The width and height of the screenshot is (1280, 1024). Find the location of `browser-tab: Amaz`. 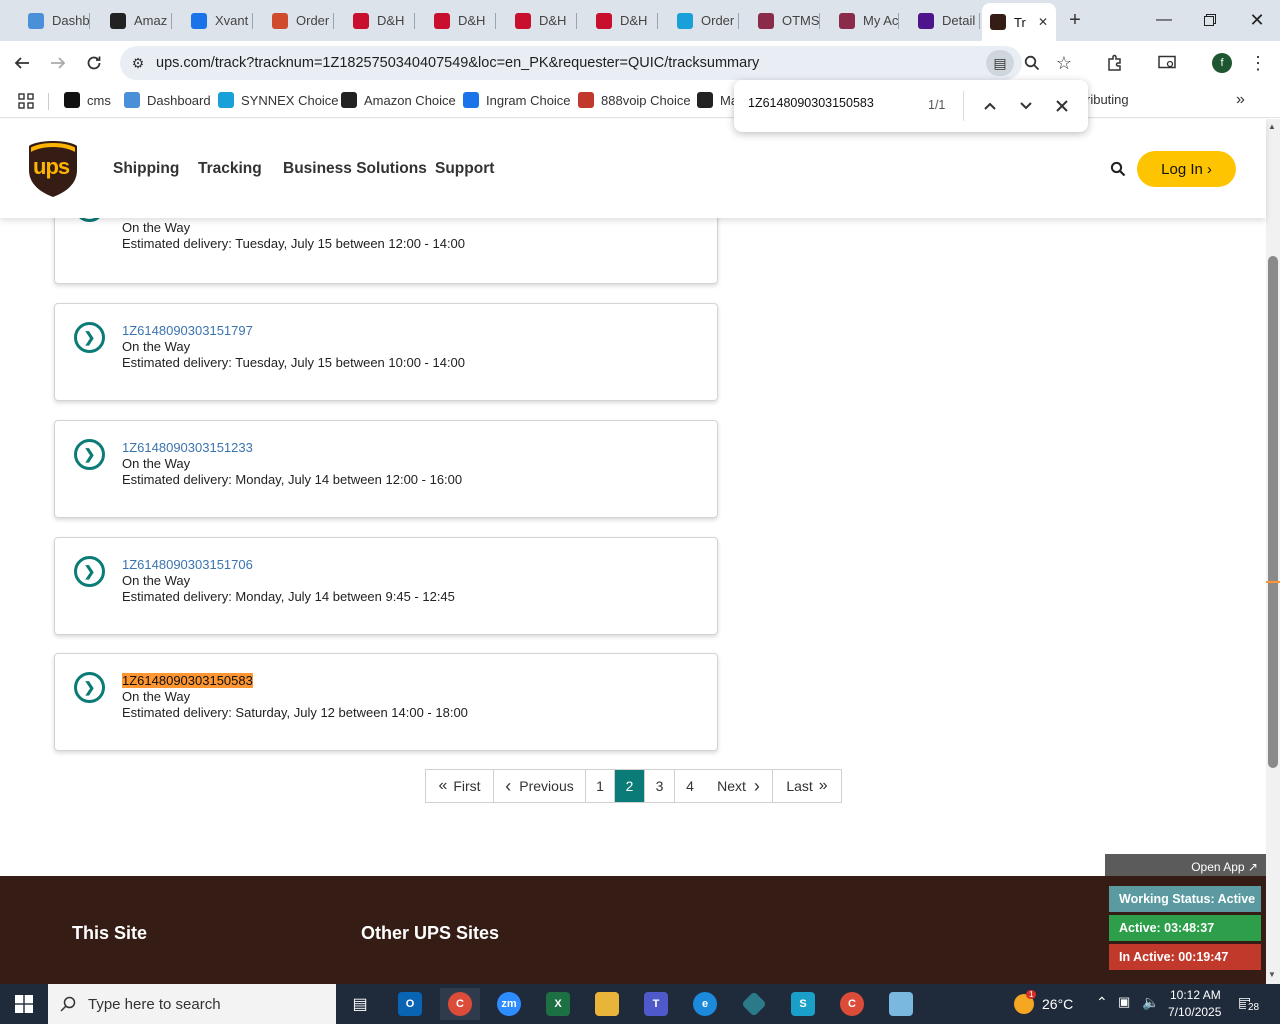

browser-tab: Amaz is located at coordinates (132, 20).